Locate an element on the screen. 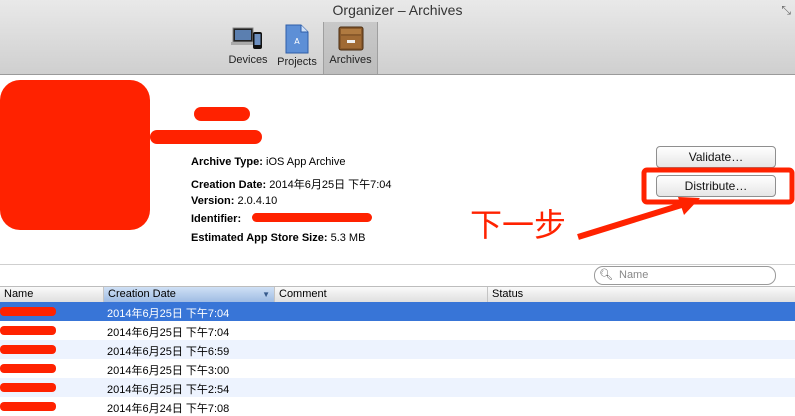 Image resolution: width=795 pixels, height=416 pixels. creation-date-label: Creation Date: is located at coordinates (229, 185).